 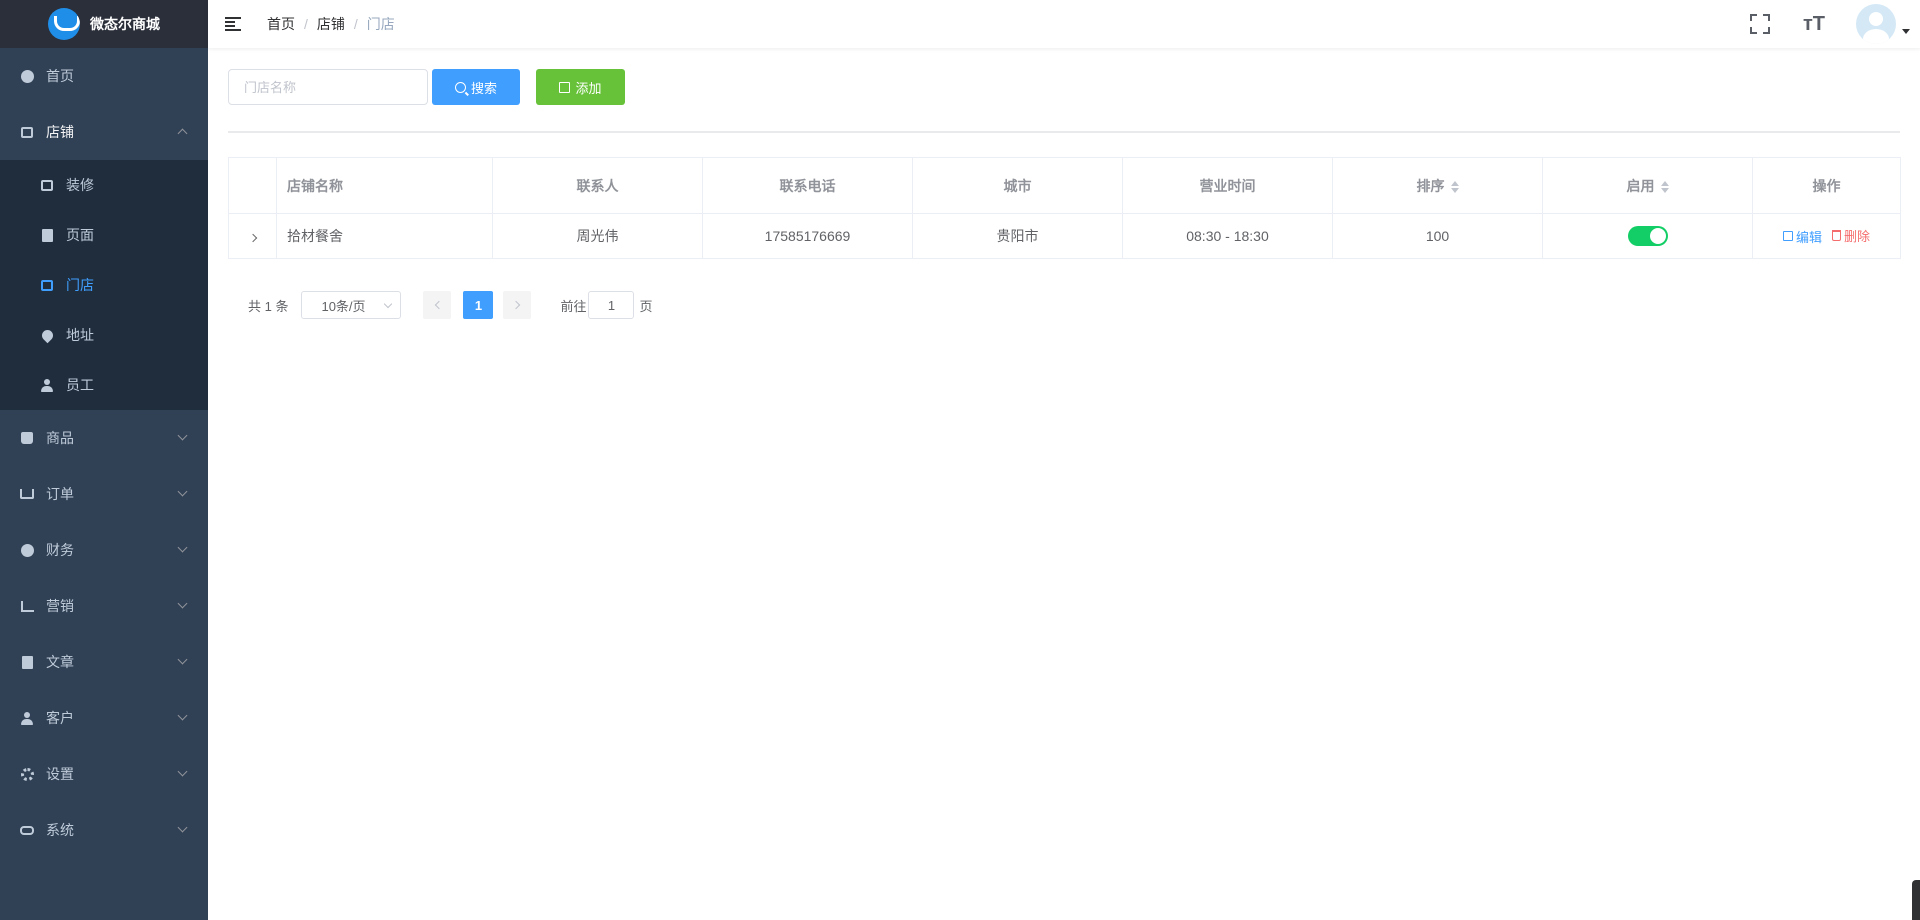 I want to click on trash-icon, so click(x=1836, y=236).